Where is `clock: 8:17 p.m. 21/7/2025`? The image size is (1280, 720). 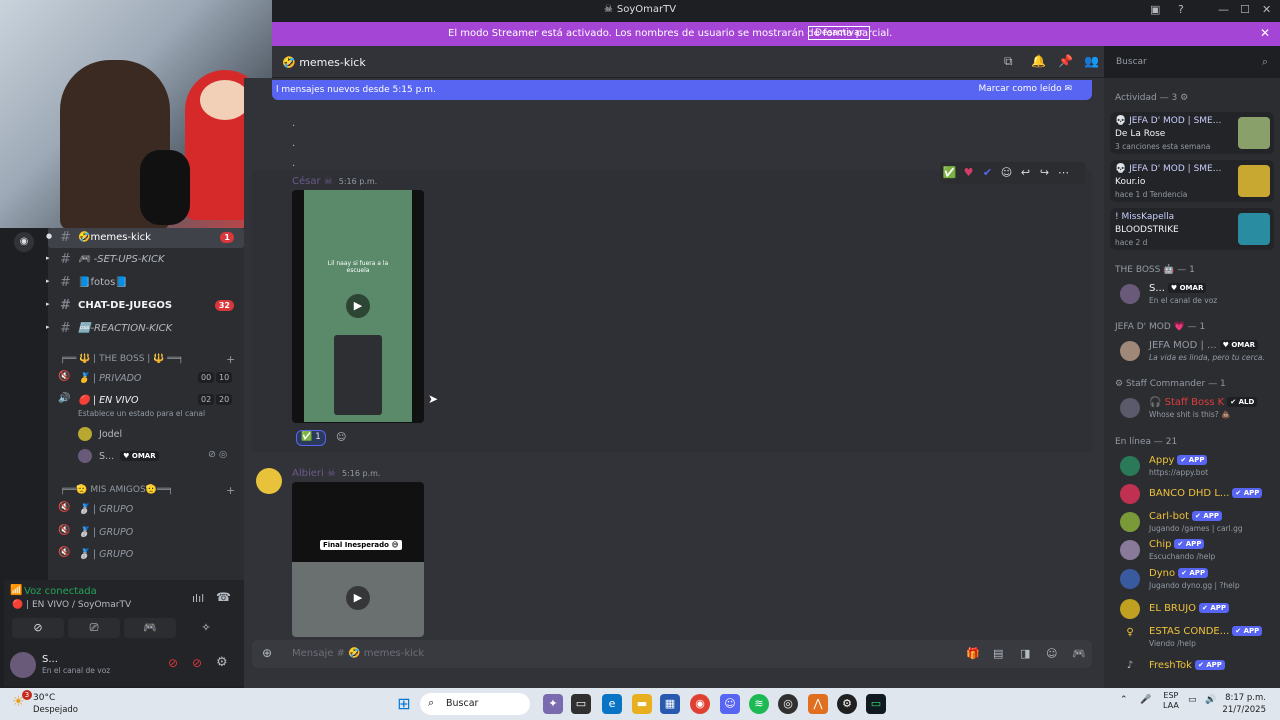 clock: 8:17 p.m. 21/7/2025 is located at coordinates (1244, 704).